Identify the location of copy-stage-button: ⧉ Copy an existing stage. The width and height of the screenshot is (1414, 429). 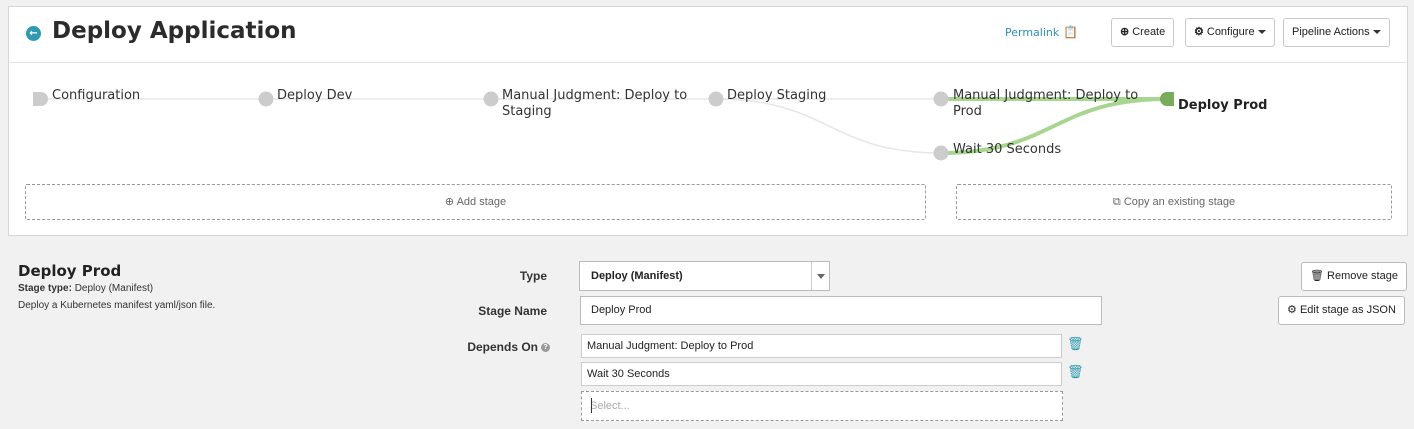
(1174, 202).